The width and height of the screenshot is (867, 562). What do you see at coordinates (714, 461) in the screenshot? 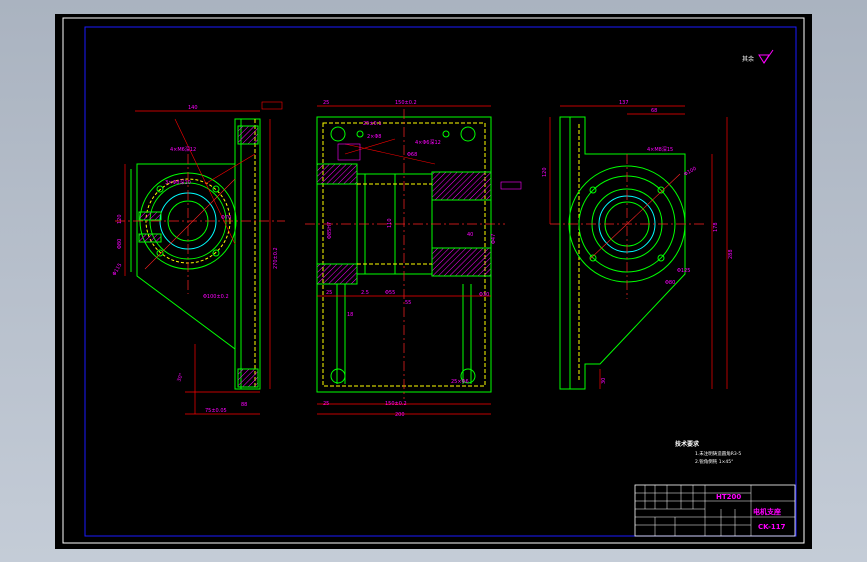
I see `tech-req-item-2: 2.锐角倒钝 1×45°` at bounding box center [714, 461].